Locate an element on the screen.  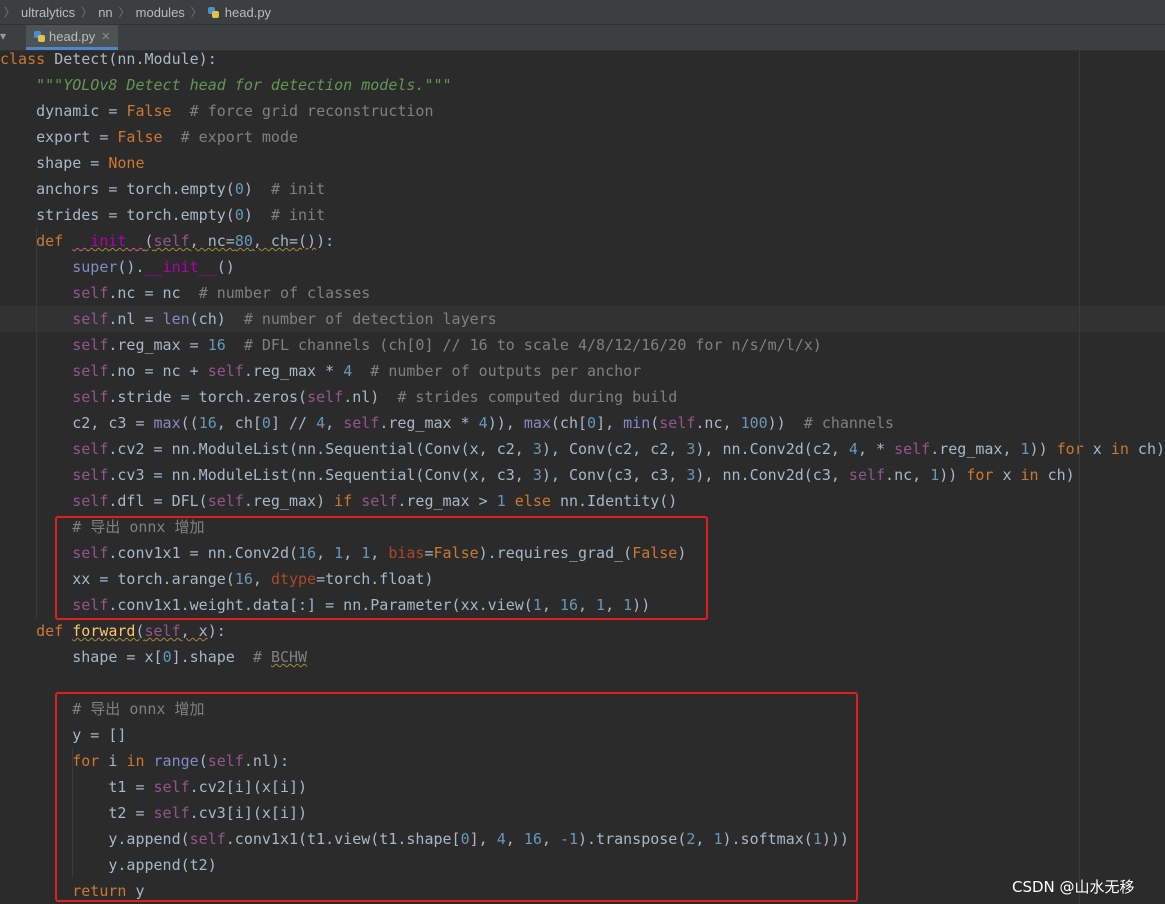
code-token: .reg_max = is located at coordinates (158, 345).